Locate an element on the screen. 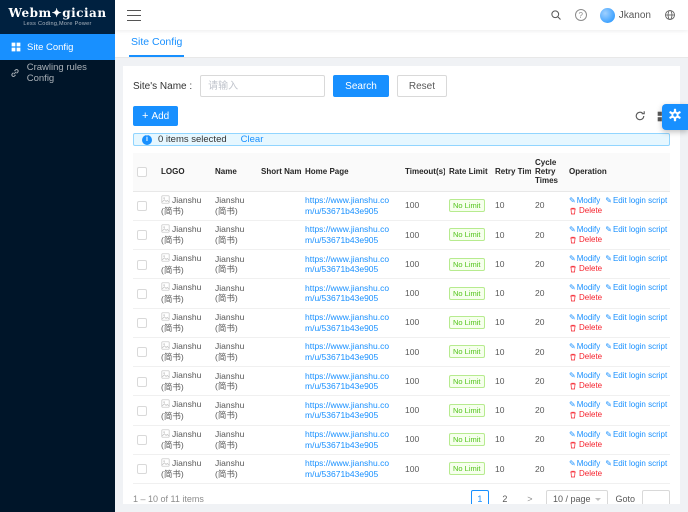 The width and height of the screenshot is (688, 512). brand-logo: Webm✦gician Less Coding,More Power is located at coordinates (57, 17).